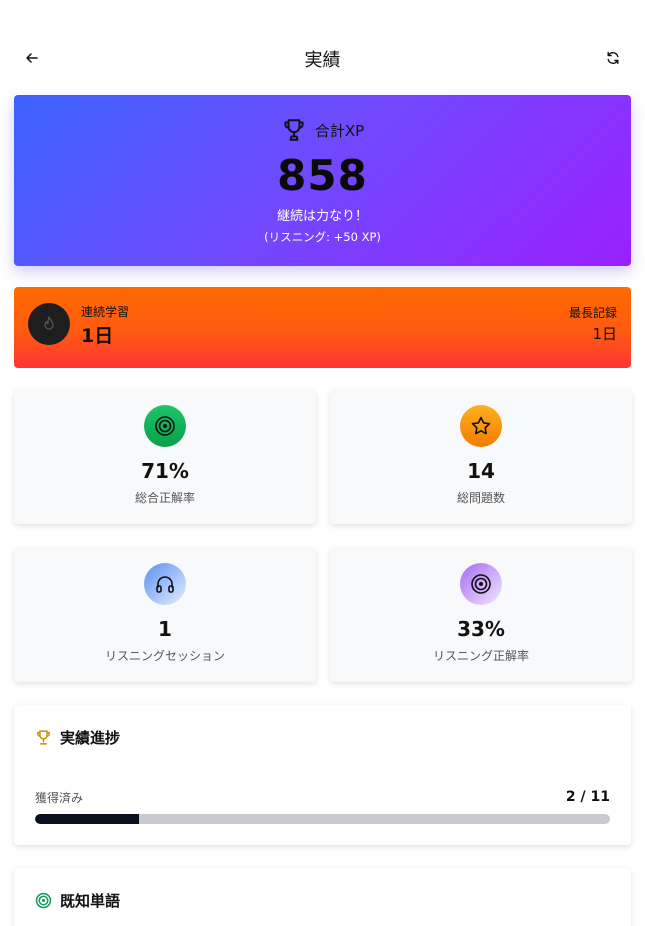  I want to click on flame-icon, so click(49, 323).